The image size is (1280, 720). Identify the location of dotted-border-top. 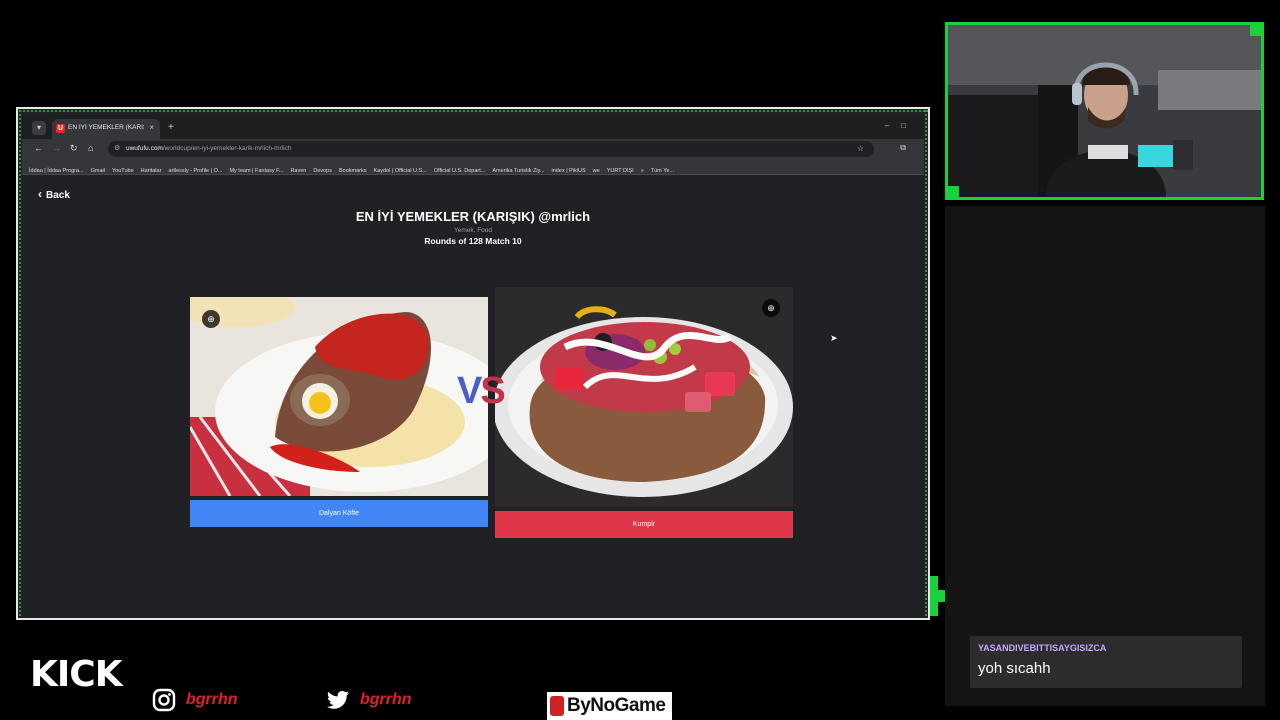
(473, 111).